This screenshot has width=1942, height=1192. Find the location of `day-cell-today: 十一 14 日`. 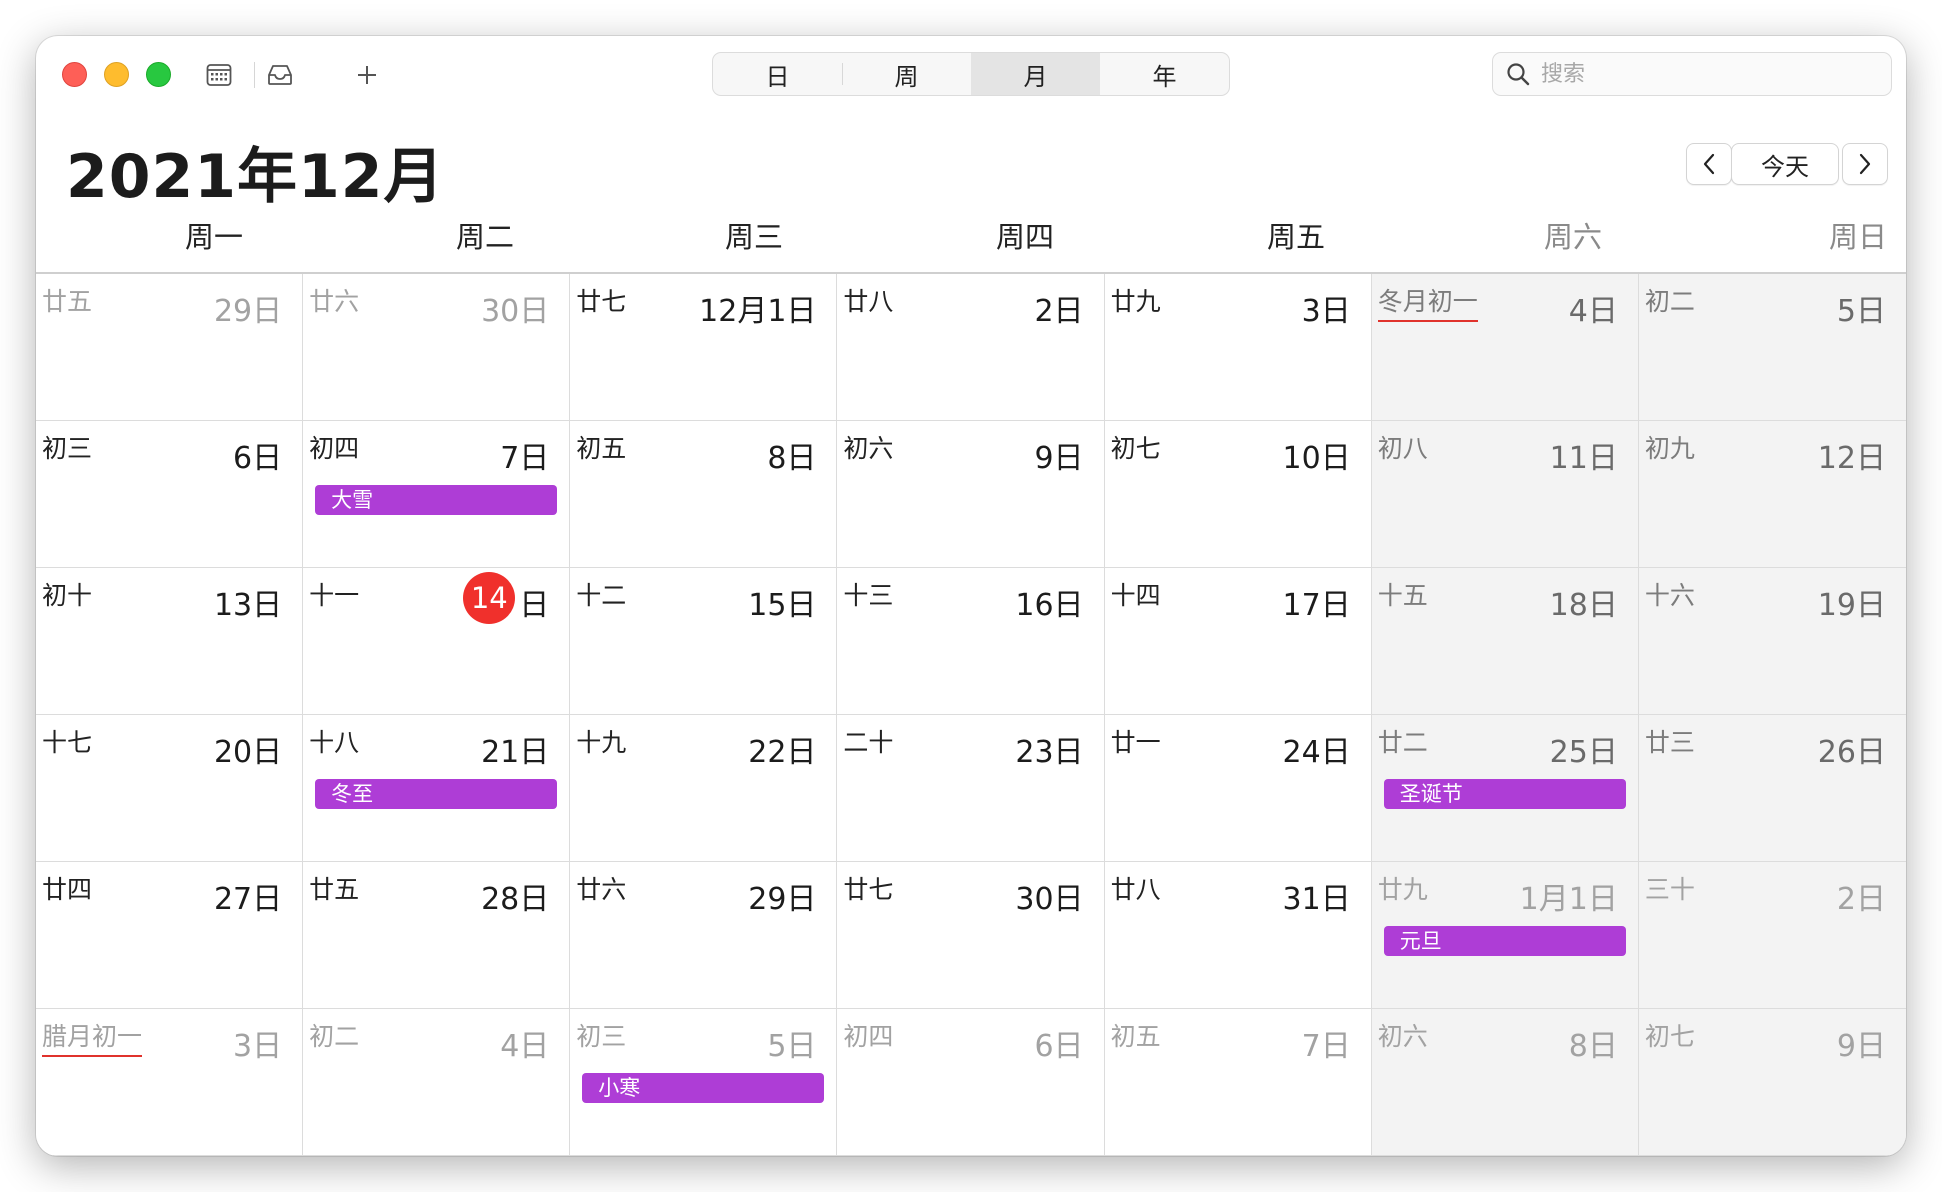

day-cell-today: 十一 14 日 is located at coordinates (437, 641).